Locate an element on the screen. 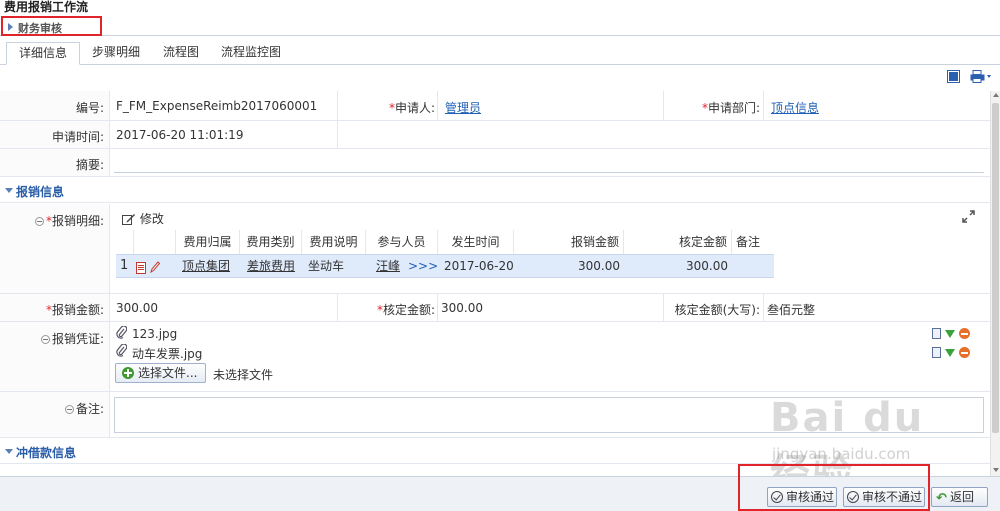 Image resolution: width=1000 pixels, height=511 pixels. col-note: 备注 is located at coordinates (748, 242).